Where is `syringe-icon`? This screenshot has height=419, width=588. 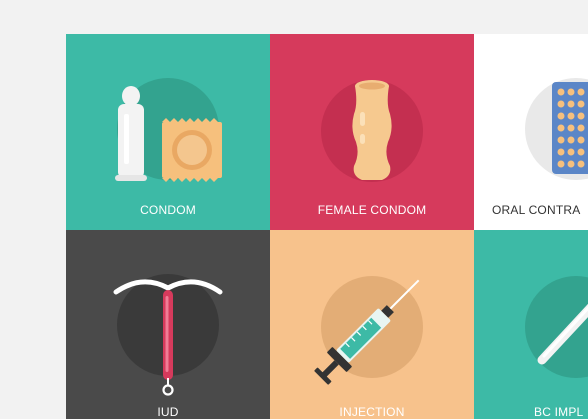 syringe-icon is located at coordinates (368, 330).